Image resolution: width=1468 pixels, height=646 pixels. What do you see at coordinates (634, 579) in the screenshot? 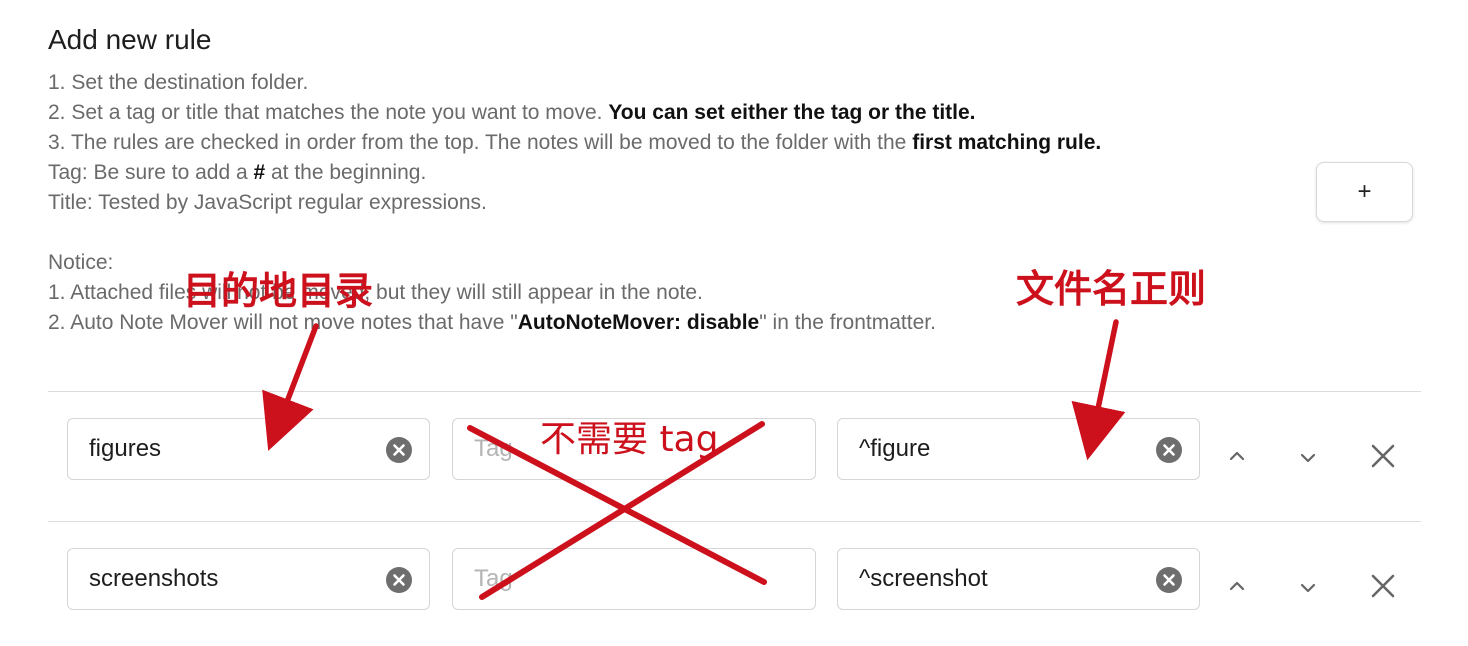
I see `tag-input: Tag` at bounding box center [634, 579].